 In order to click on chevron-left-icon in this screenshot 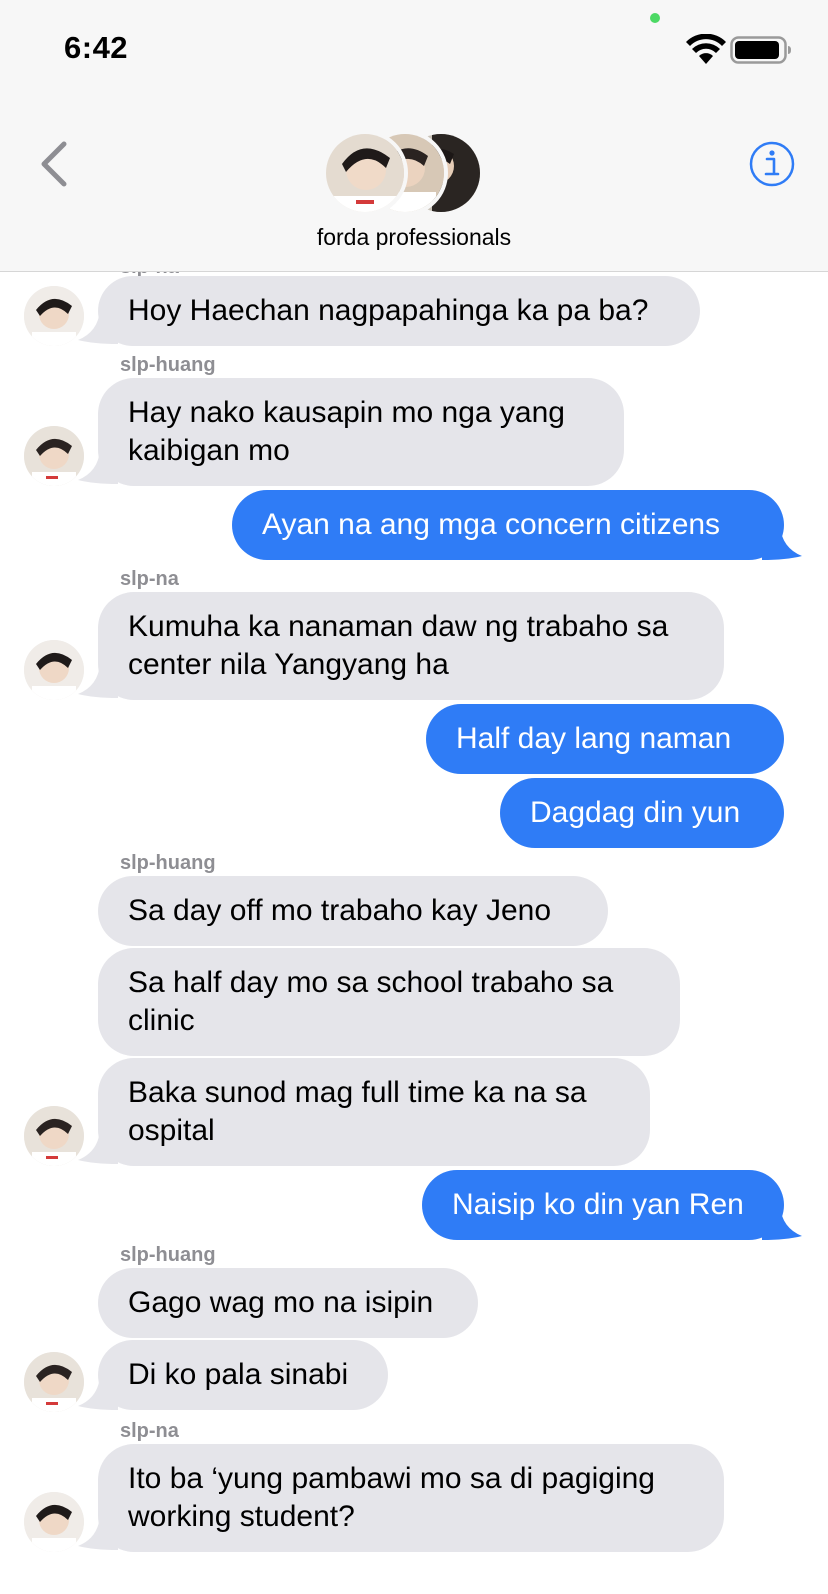, I will do `click(55, 164)`.